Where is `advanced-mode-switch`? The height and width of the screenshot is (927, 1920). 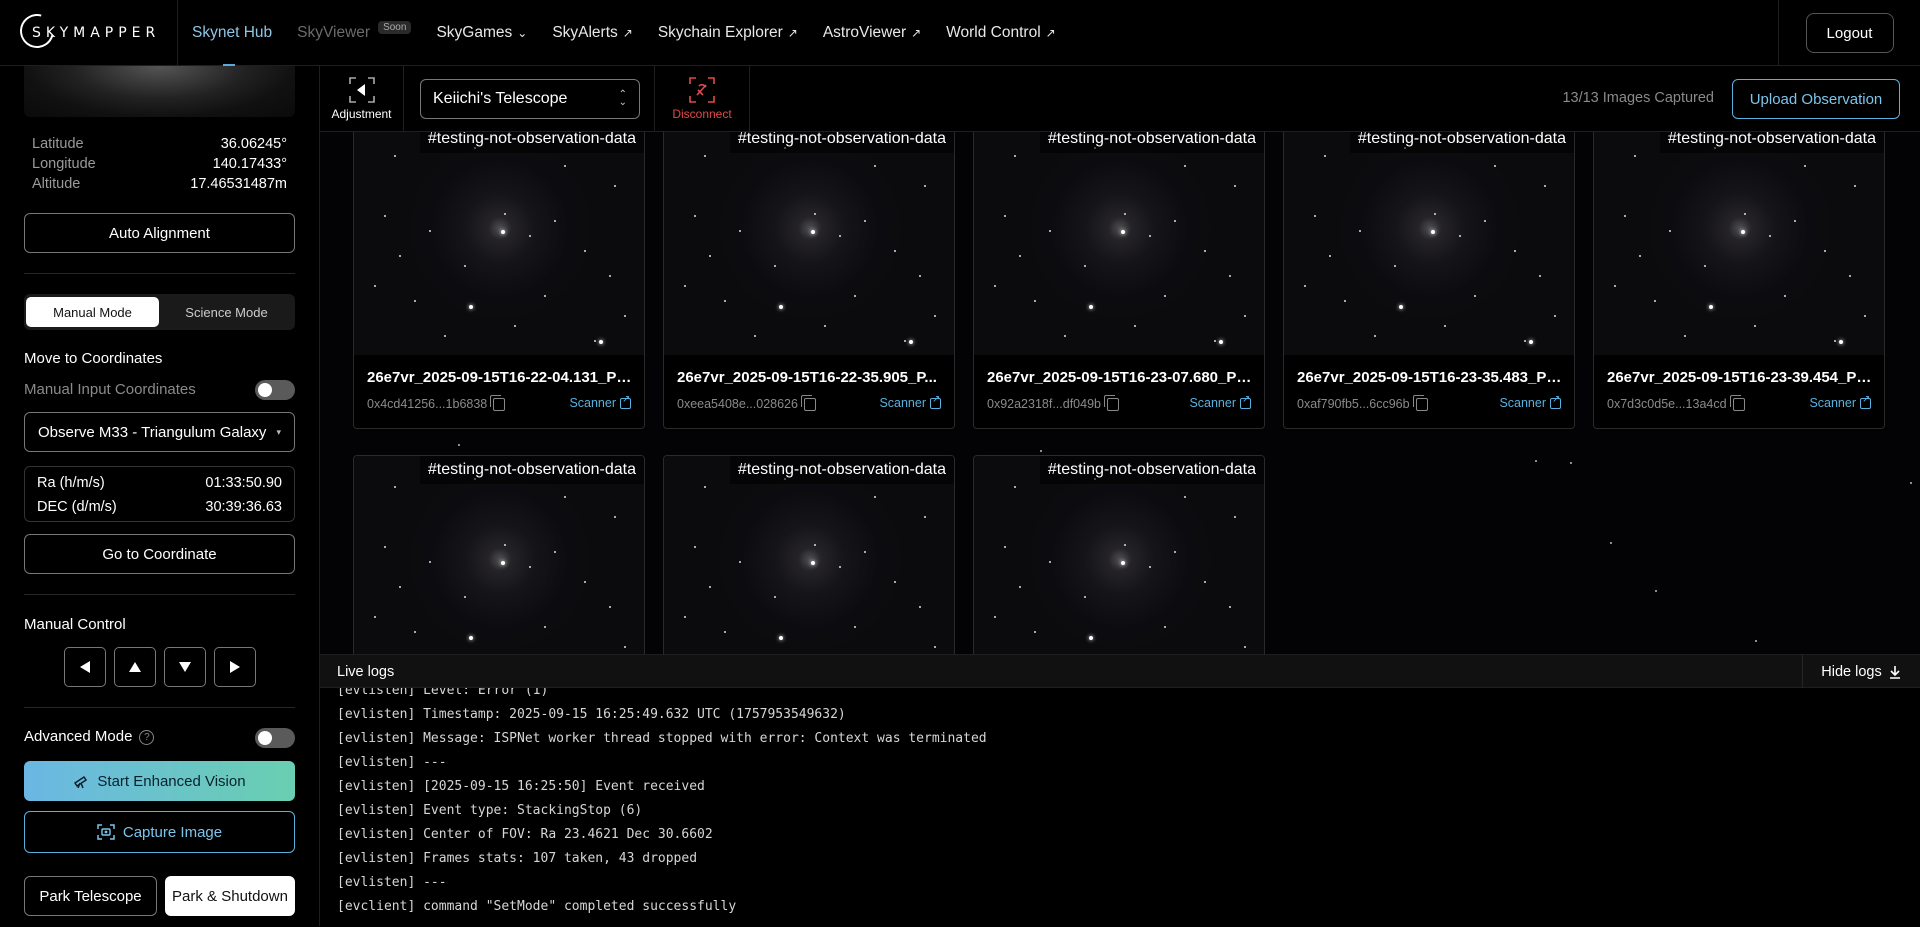
advanced-mode-switch is located at coordinates (275, 738).